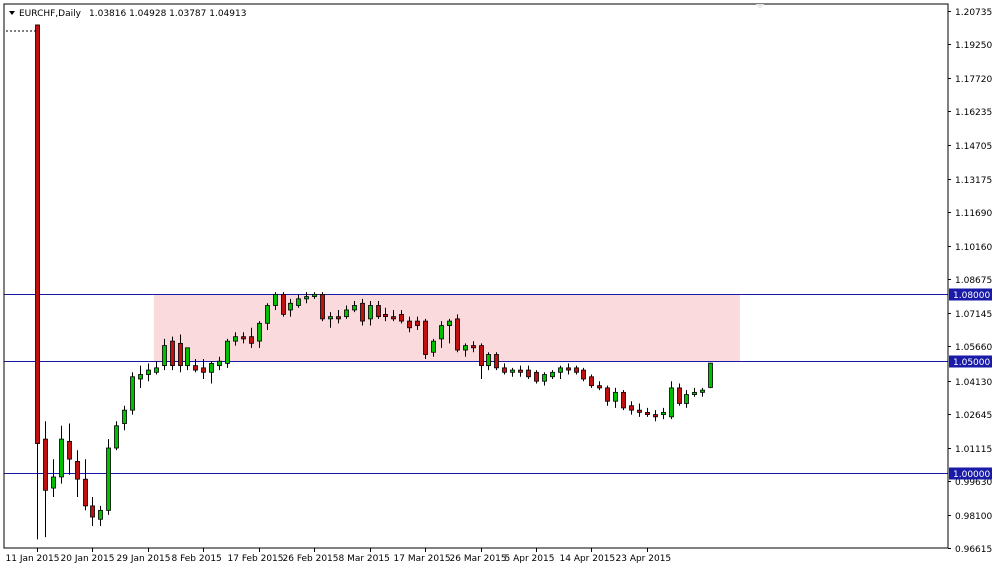 The image size is (994, 568). Describe the element at coordinates (973, 315) in the screenshot. I see `price-tick-label: 1.07145` at that location.